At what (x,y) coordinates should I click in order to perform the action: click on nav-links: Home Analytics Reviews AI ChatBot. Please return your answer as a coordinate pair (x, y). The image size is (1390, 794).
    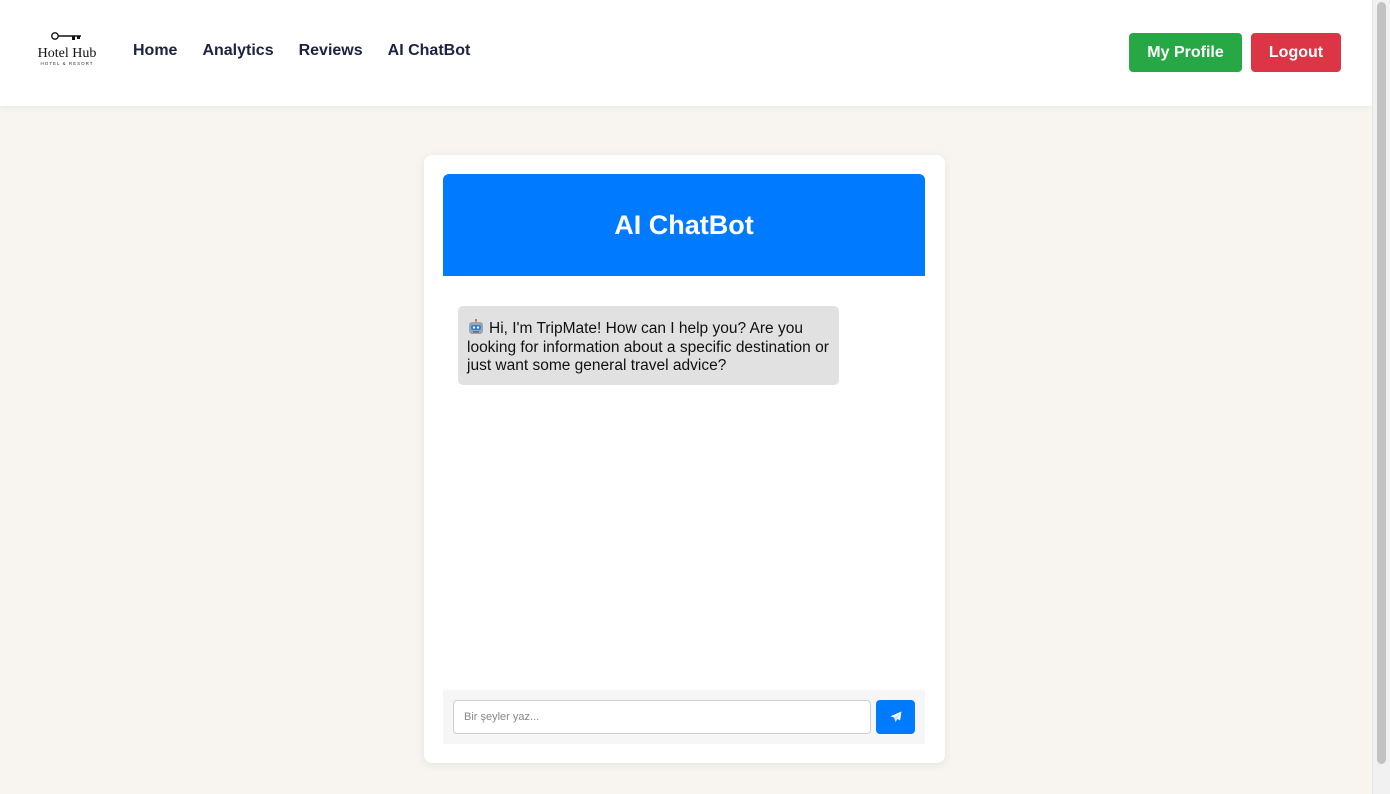
    Looking at the image, I should click on (314, 51).